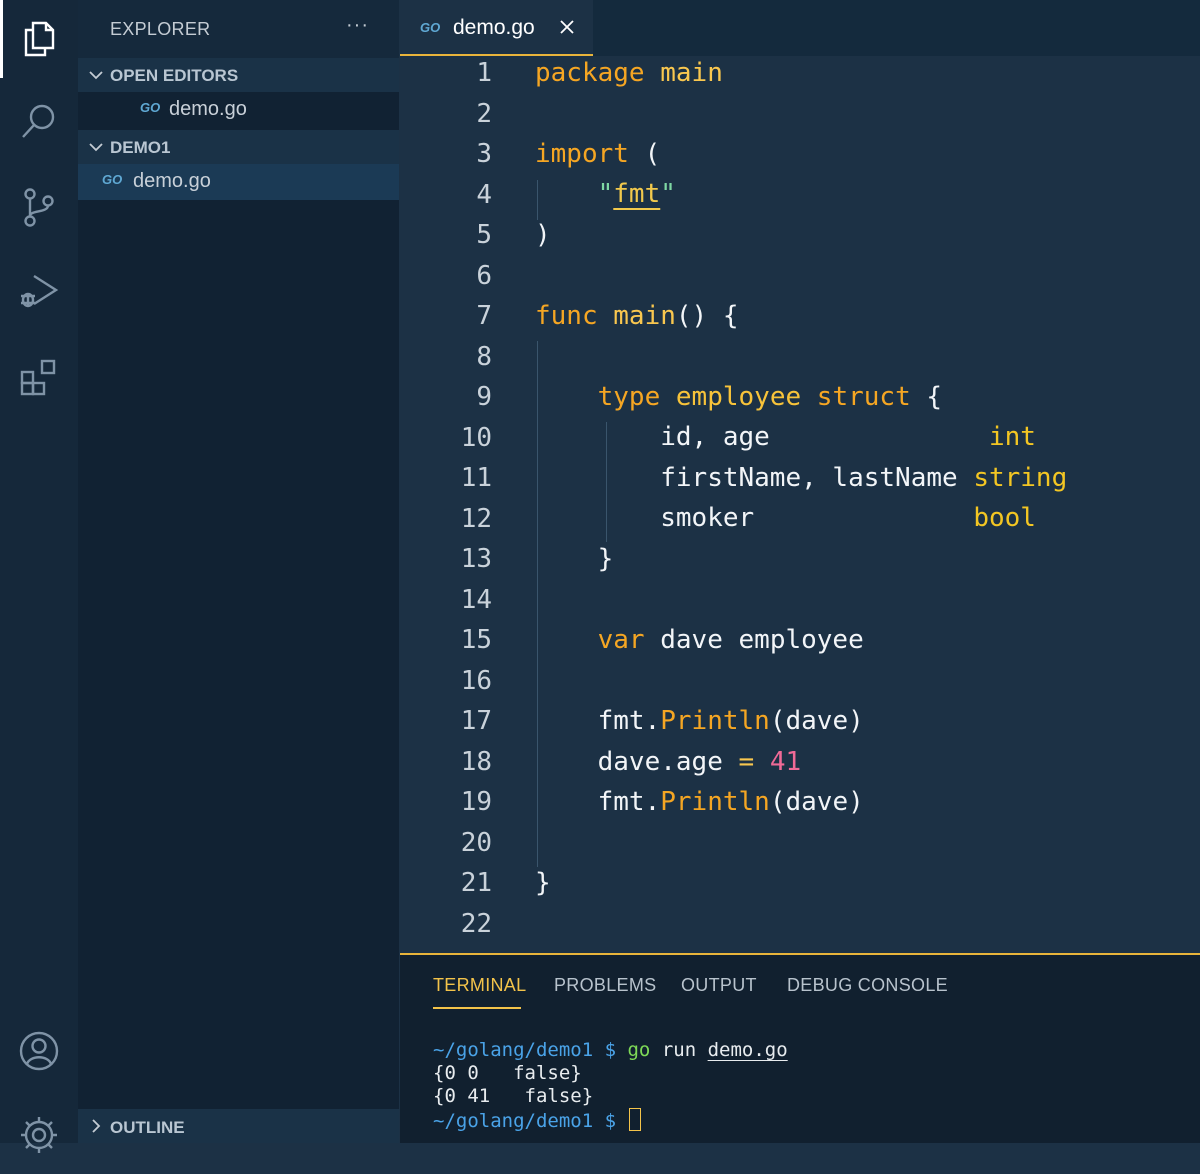 The width and height of the screenshot is (1200, 1174). Describe the element at coordinates (476, 761) in the screenshot. I see `line-number: 18` at that location.